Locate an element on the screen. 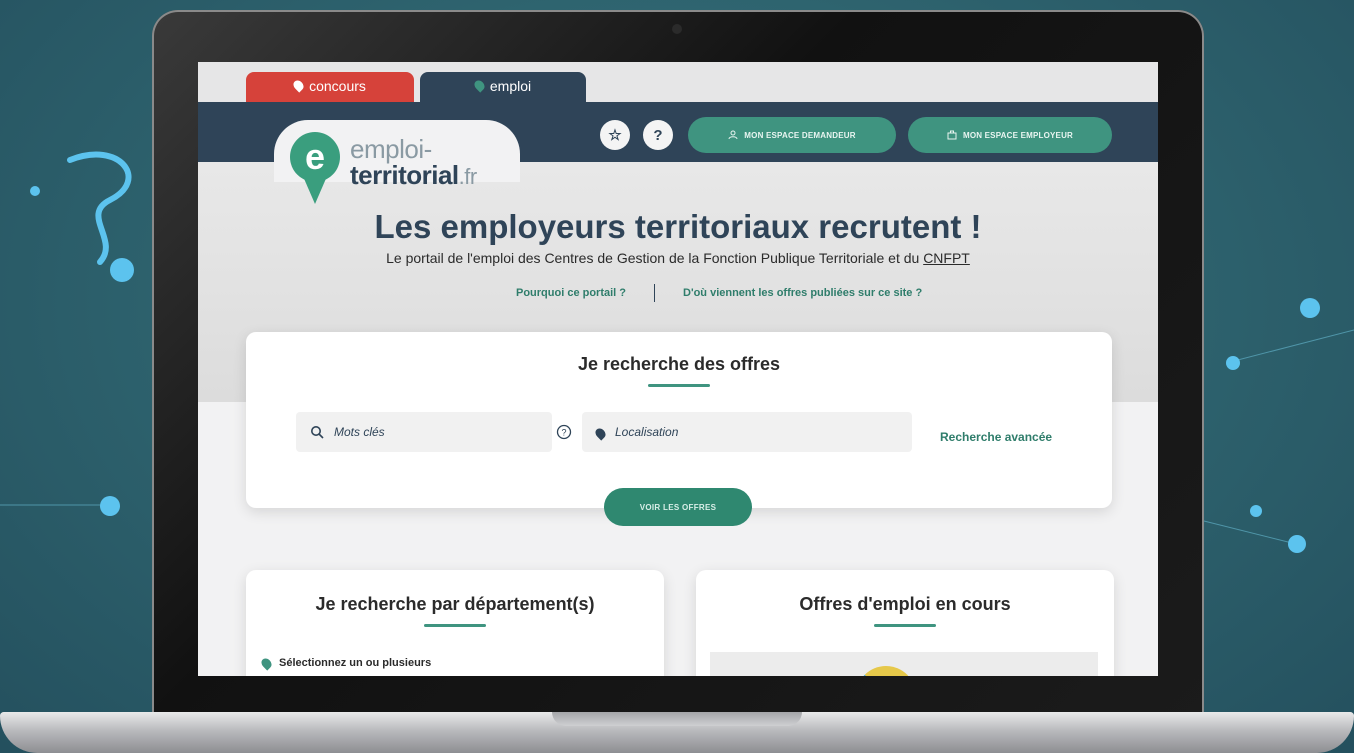  demandeur-space-label: MON ESPACE DEMANDEUR is located at coordinates (800, 135).